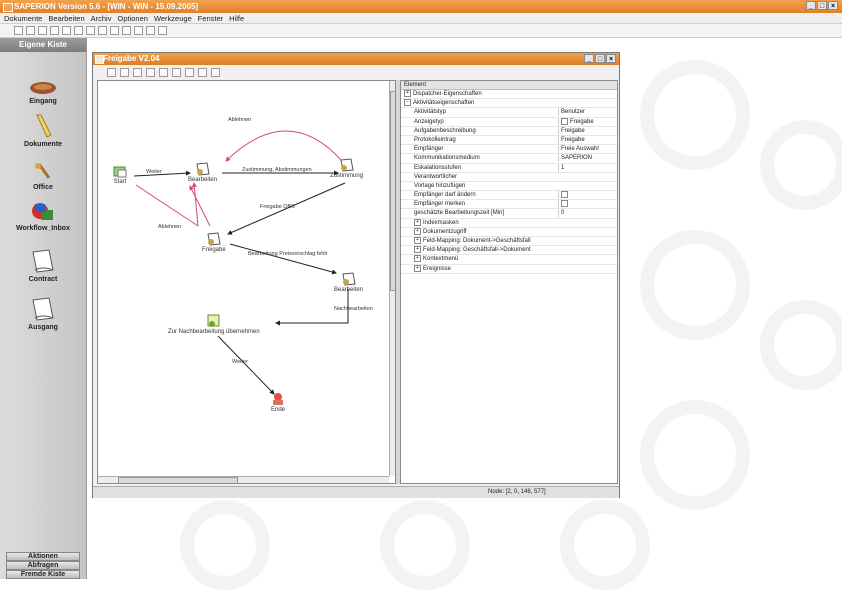 This screenshot has width=842, height=590. I want to click on doc-minimize-button: _, so click(589, 58).